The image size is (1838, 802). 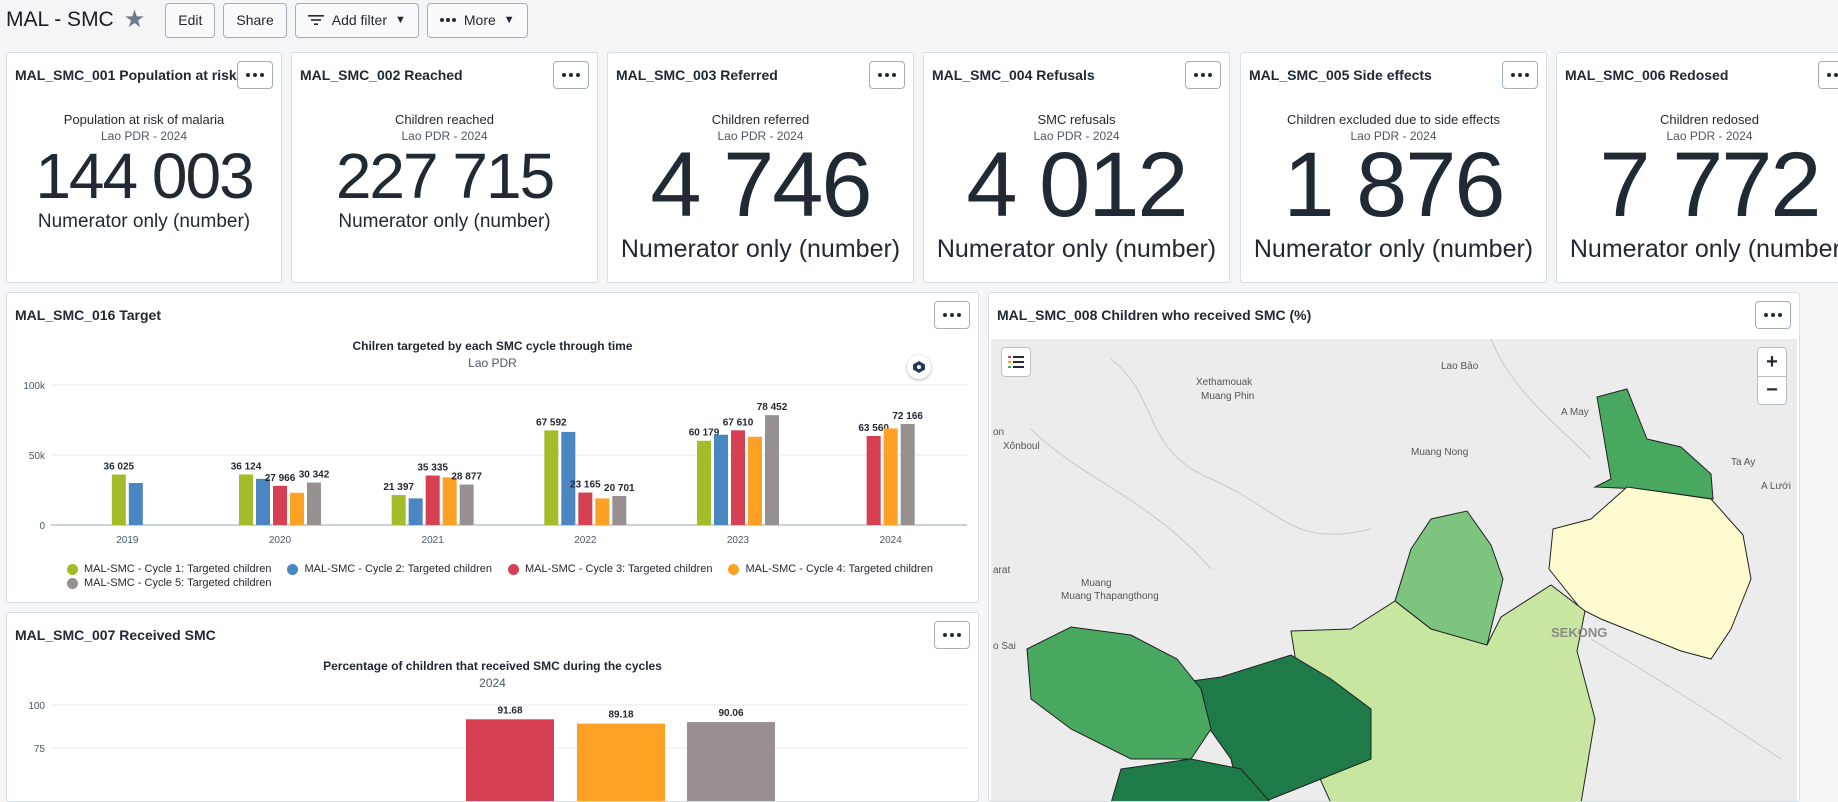 What do you see at coordinates (135, 20) in the screenshot?
I see `star-icon: ★` at bounding box center [135, 20].